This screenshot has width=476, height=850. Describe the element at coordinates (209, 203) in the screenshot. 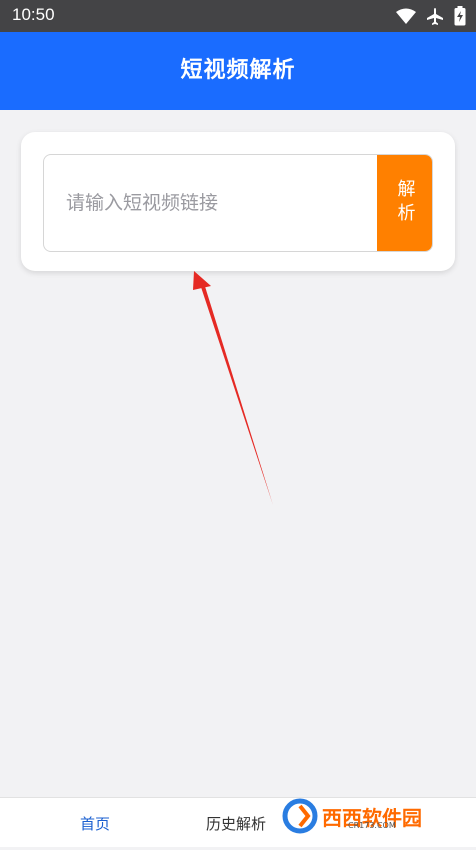

I see `video-url-input` at that location.